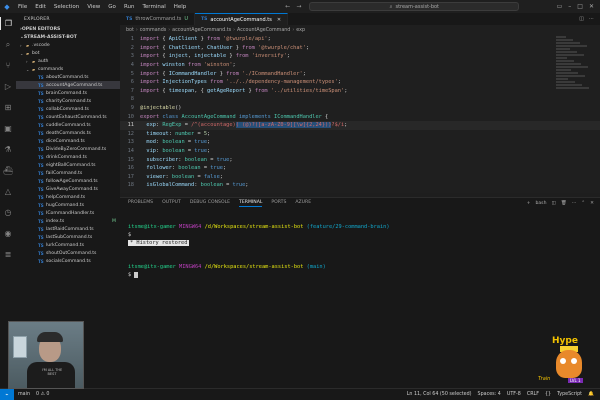 Image resolution: width=600 pixels, height=400 pixels. Describe the element at coordinates (414, 6) in the screenshot. I see `command-center-search: ⌕ stream-assist-bot` at that location.